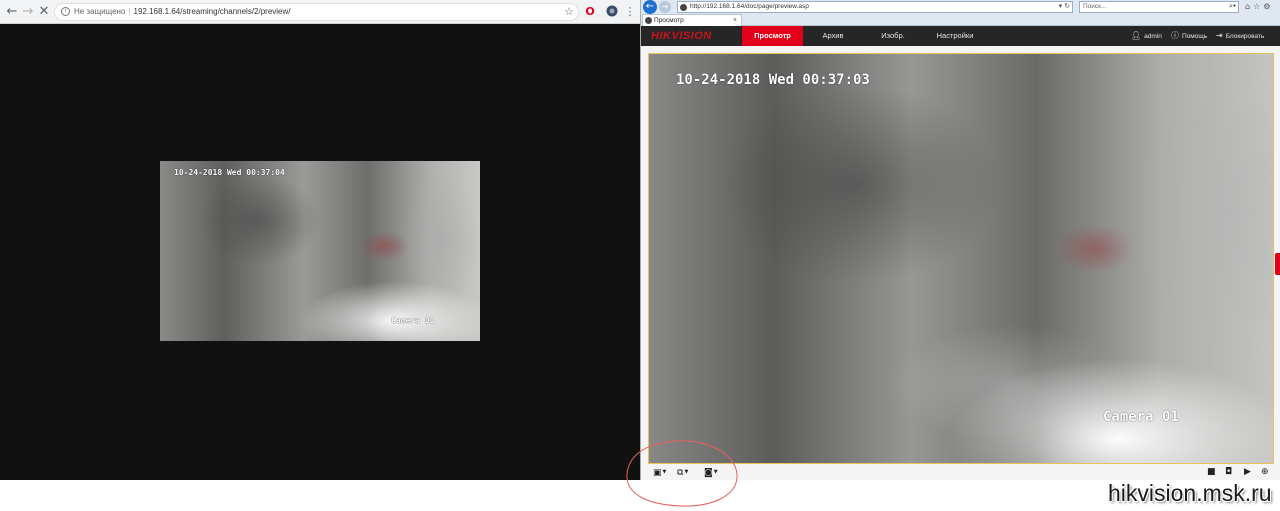 This screenshot has width=1280, height=511. I want to click on ie-tab-preview: Просмотр ×, so click(692, 20).